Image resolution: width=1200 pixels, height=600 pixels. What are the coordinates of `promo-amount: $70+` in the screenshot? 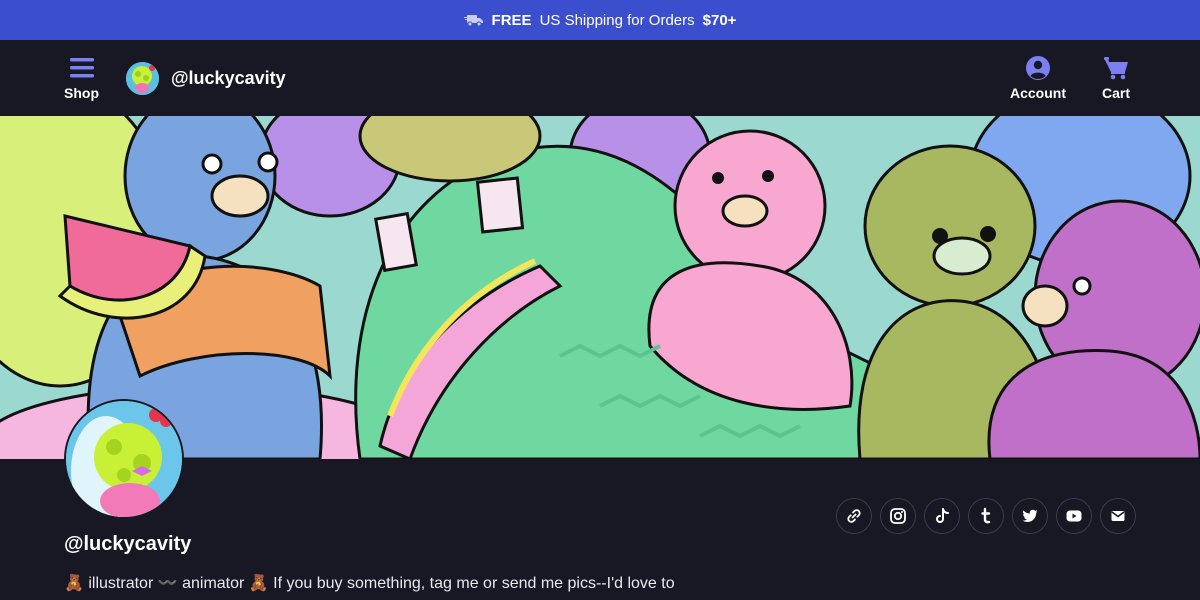 It's located at (719, 20).